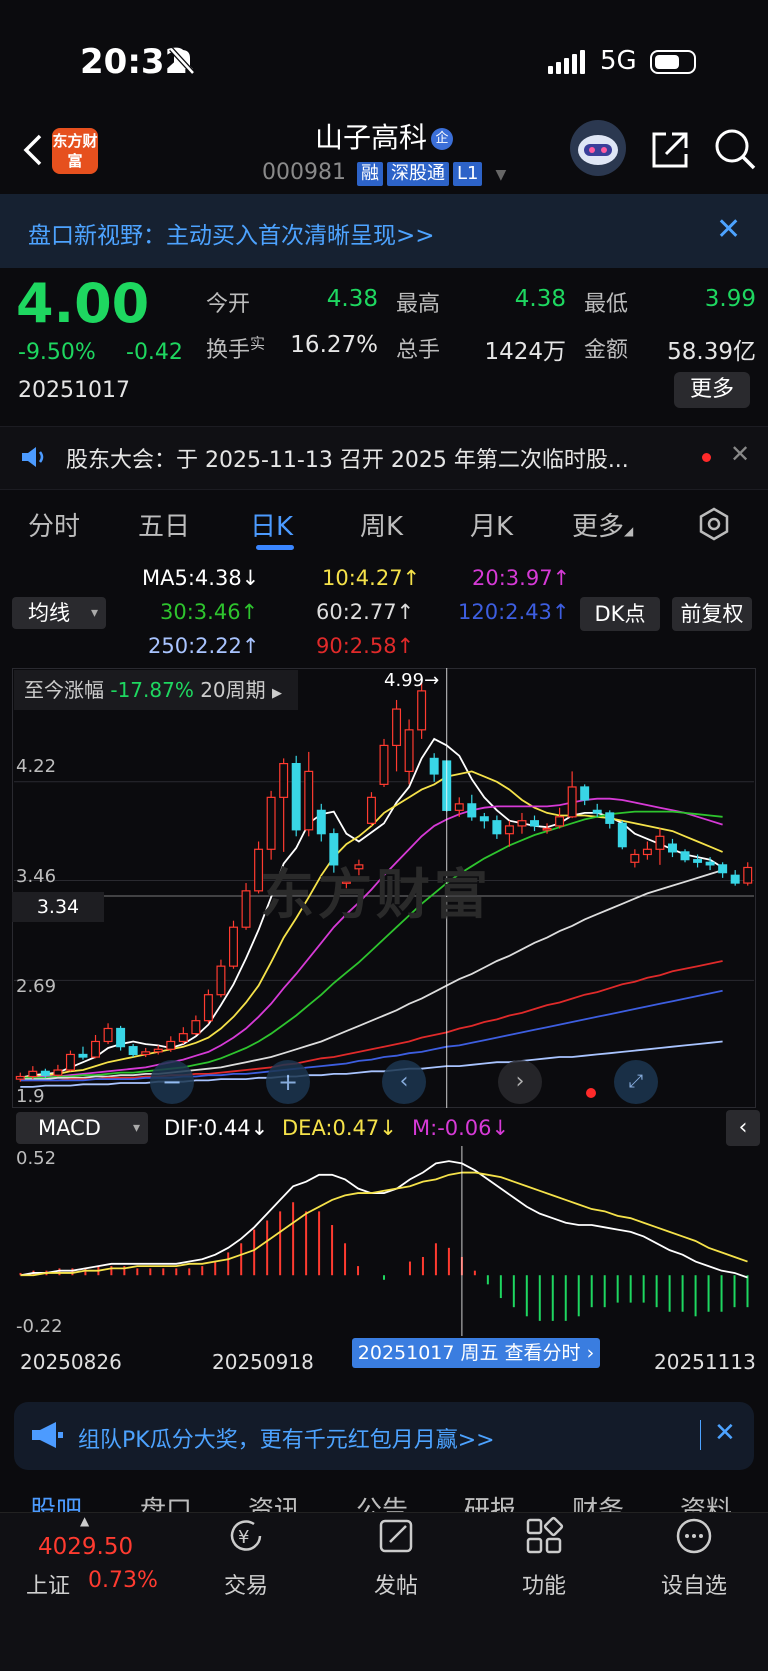 This screenshot has width=768, height=1671. Describe the element at coordinates (514, 612) in the screenshot. I see `ma120-label: 120:2.43↑` at that location.